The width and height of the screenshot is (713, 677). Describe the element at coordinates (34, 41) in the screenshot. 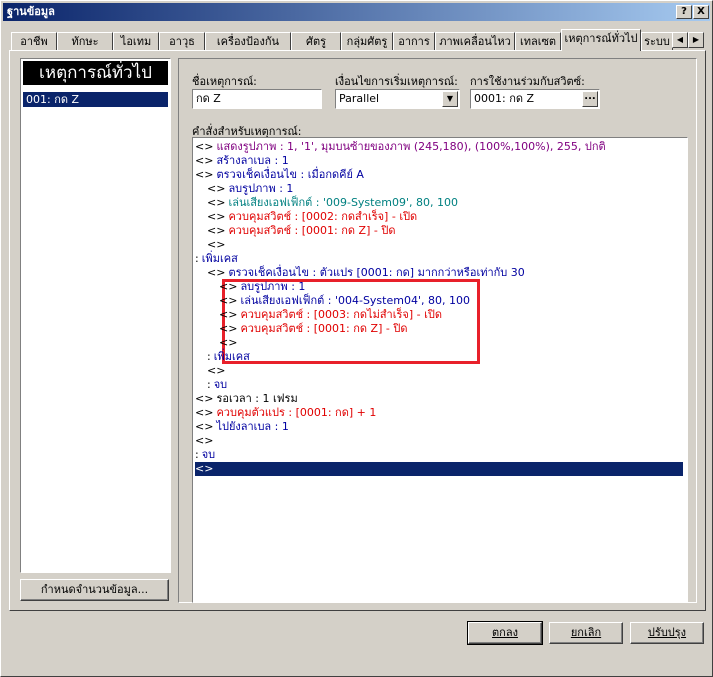

I see `tab-classes: อาชีพ` at that location.